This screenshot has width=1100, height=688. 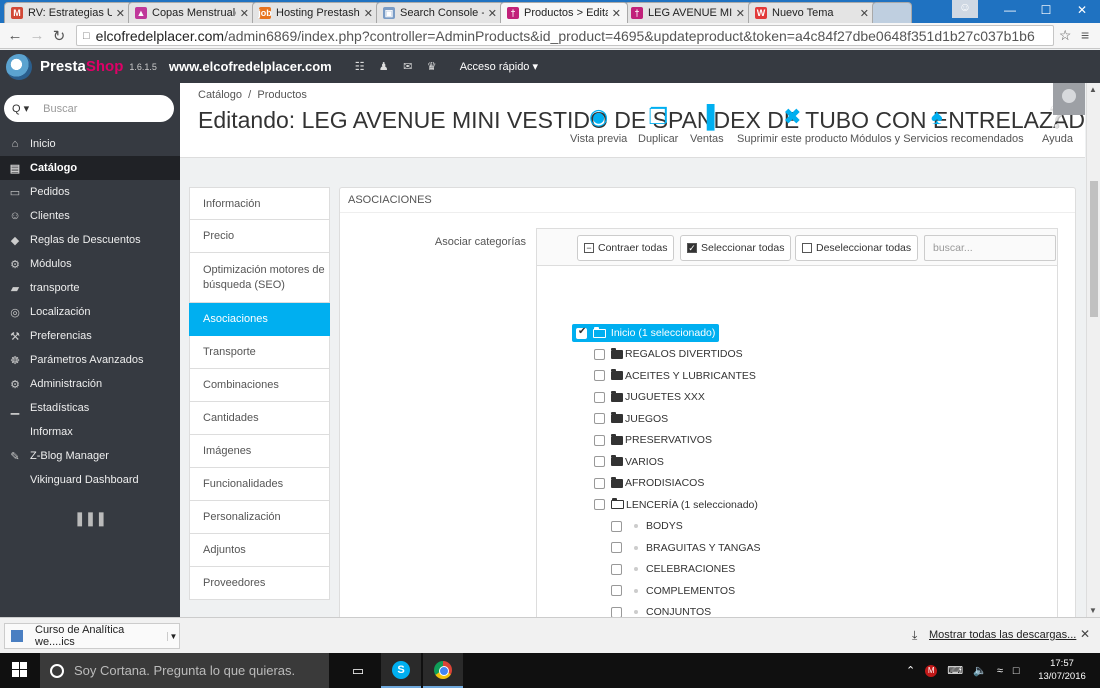 I want to click on user-icon: ♟, so click(x=384, y=66).